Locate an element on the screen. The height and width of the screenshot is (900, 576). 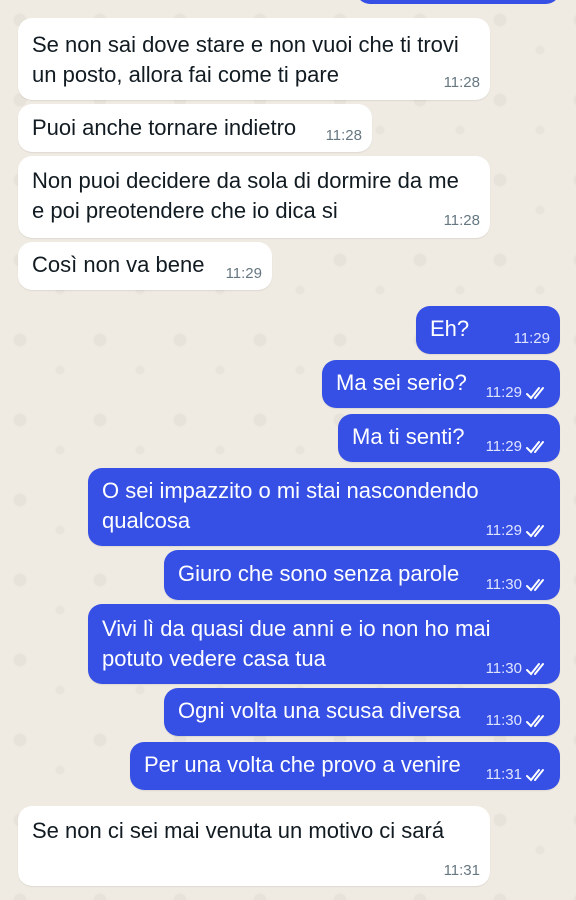
message-bubble-outgoing: Ma ti senti? 11:29 is located at coordinates (449, 438).